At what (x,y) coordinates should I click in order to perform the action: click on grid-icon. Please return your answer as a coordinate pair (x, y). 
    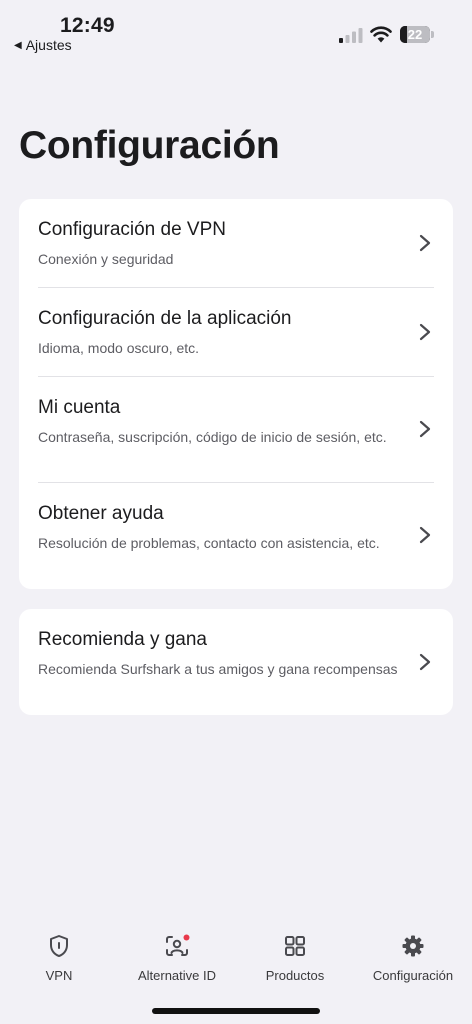
    Looking at the image, I should click on (295, 946).